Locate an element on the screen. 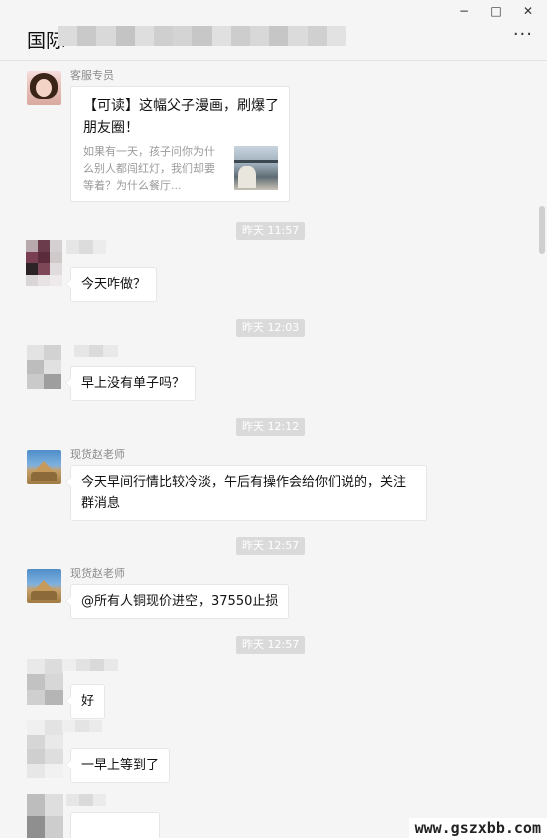  message-bubble: 今天咋做？ is located at coordinates (111, 284).